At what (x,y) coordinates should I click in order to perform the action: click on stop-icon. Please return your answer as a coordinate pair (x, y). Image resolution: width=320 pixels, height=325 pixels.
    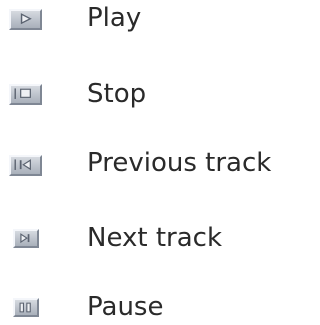
    Looking at the image, I should click on (22, 93).